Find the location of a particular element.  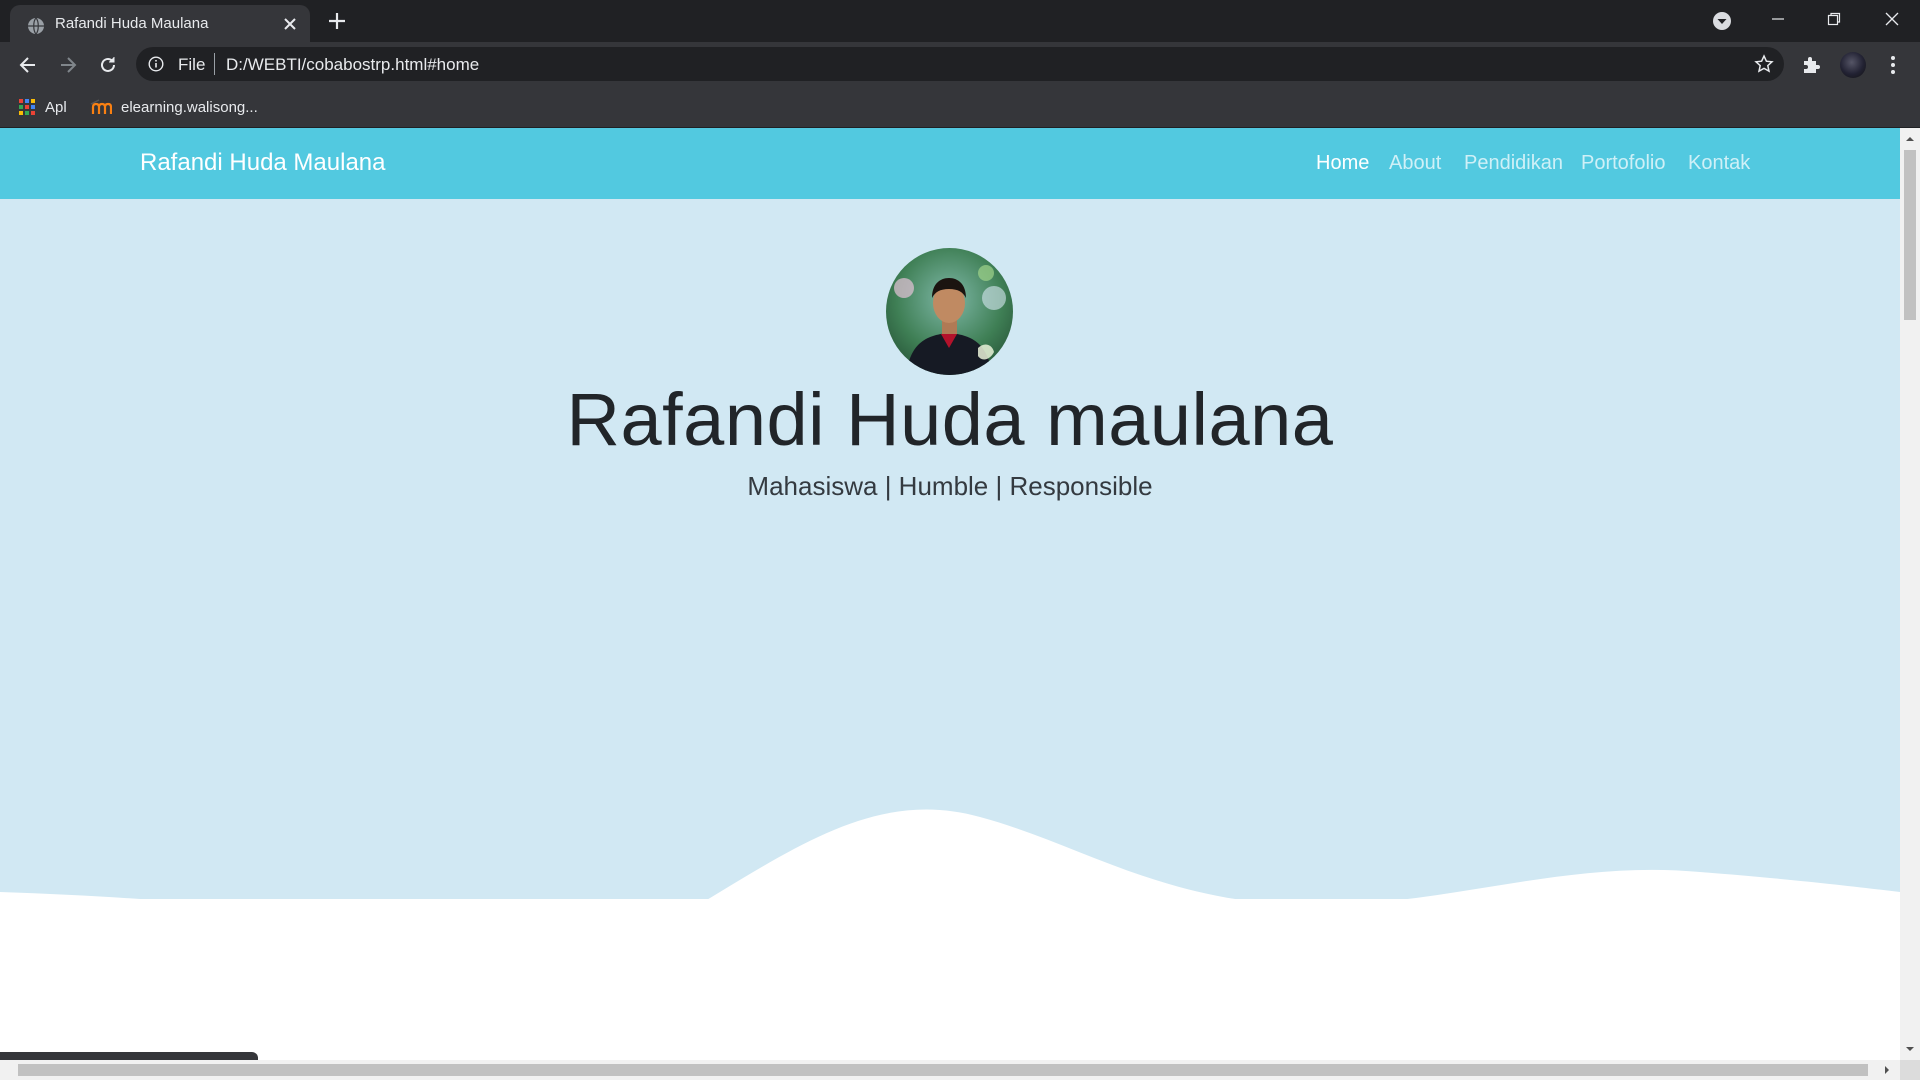

bookmark-star-icon is located at coordinates (1764, 64).